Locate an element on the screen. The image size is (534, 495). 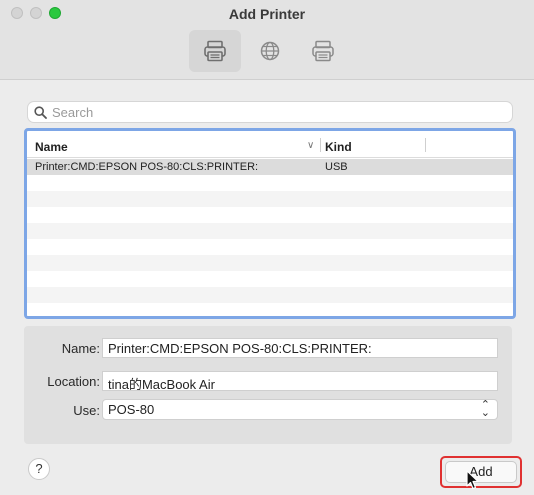
table-header: Name ∨ Kind is located at coordinates (270, 144).